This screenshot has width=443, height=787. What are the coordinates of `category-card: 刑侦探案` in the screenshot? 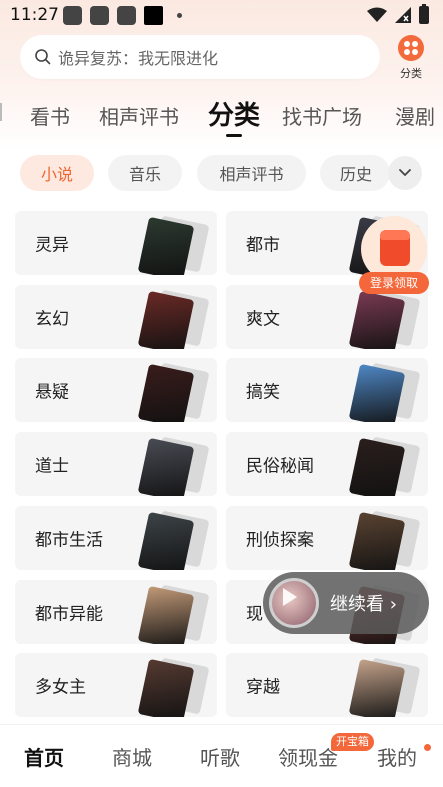 It's located at (327, 538).